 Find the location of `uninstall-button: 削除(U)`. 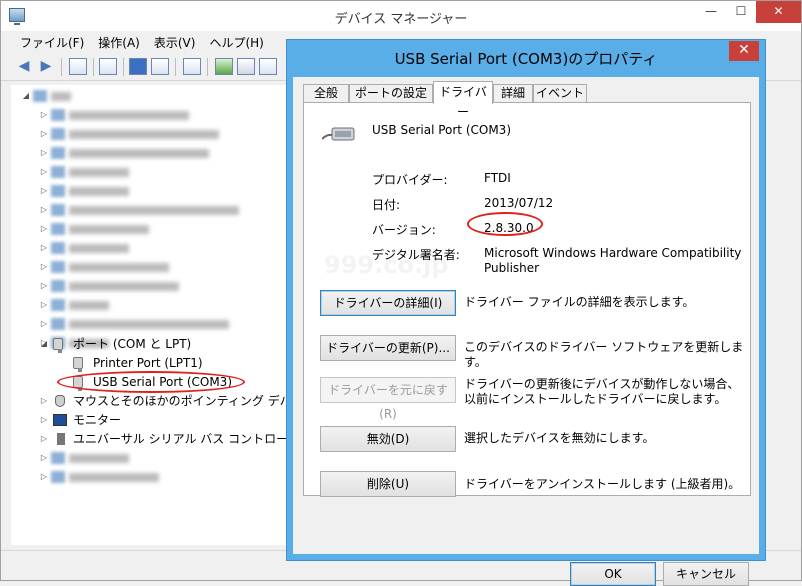

uninstall-button: 削除(U) is located at coordinates (388, 484).